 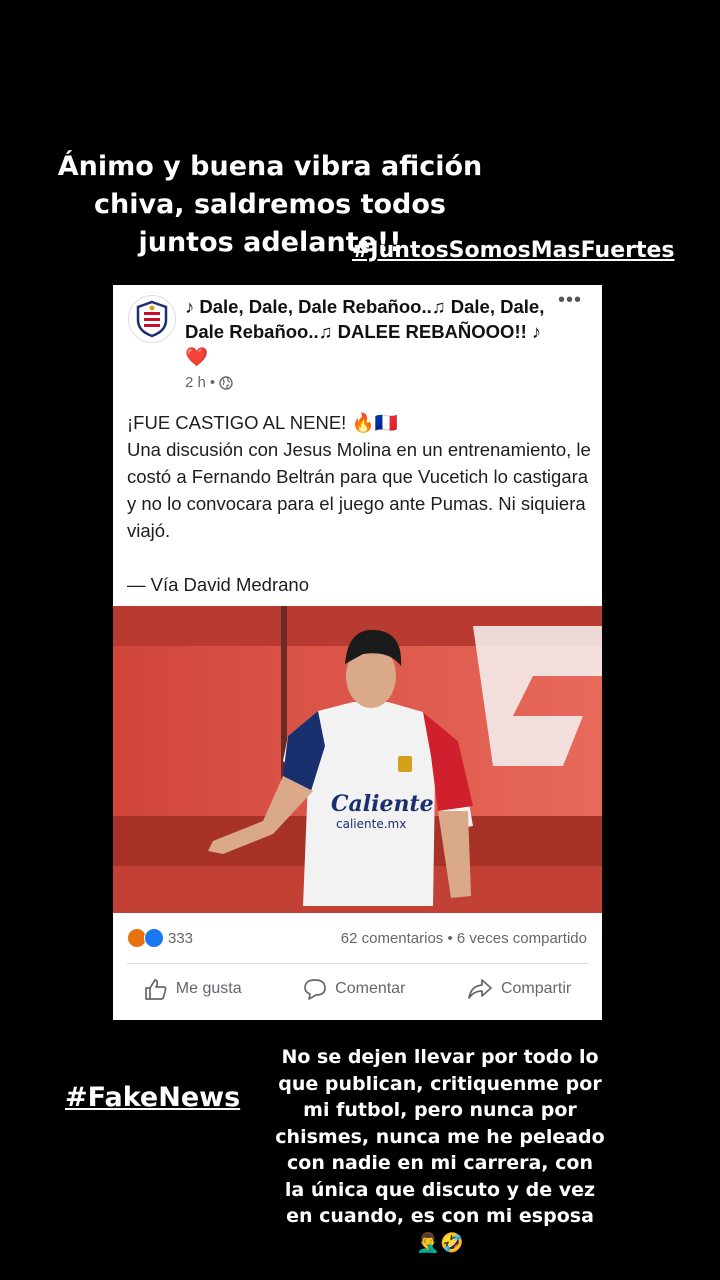 What do you see at coordinates (392, 938) in the screenshot?
I see `comment-count: 62 comentarios` at bounding box center [392, 938].